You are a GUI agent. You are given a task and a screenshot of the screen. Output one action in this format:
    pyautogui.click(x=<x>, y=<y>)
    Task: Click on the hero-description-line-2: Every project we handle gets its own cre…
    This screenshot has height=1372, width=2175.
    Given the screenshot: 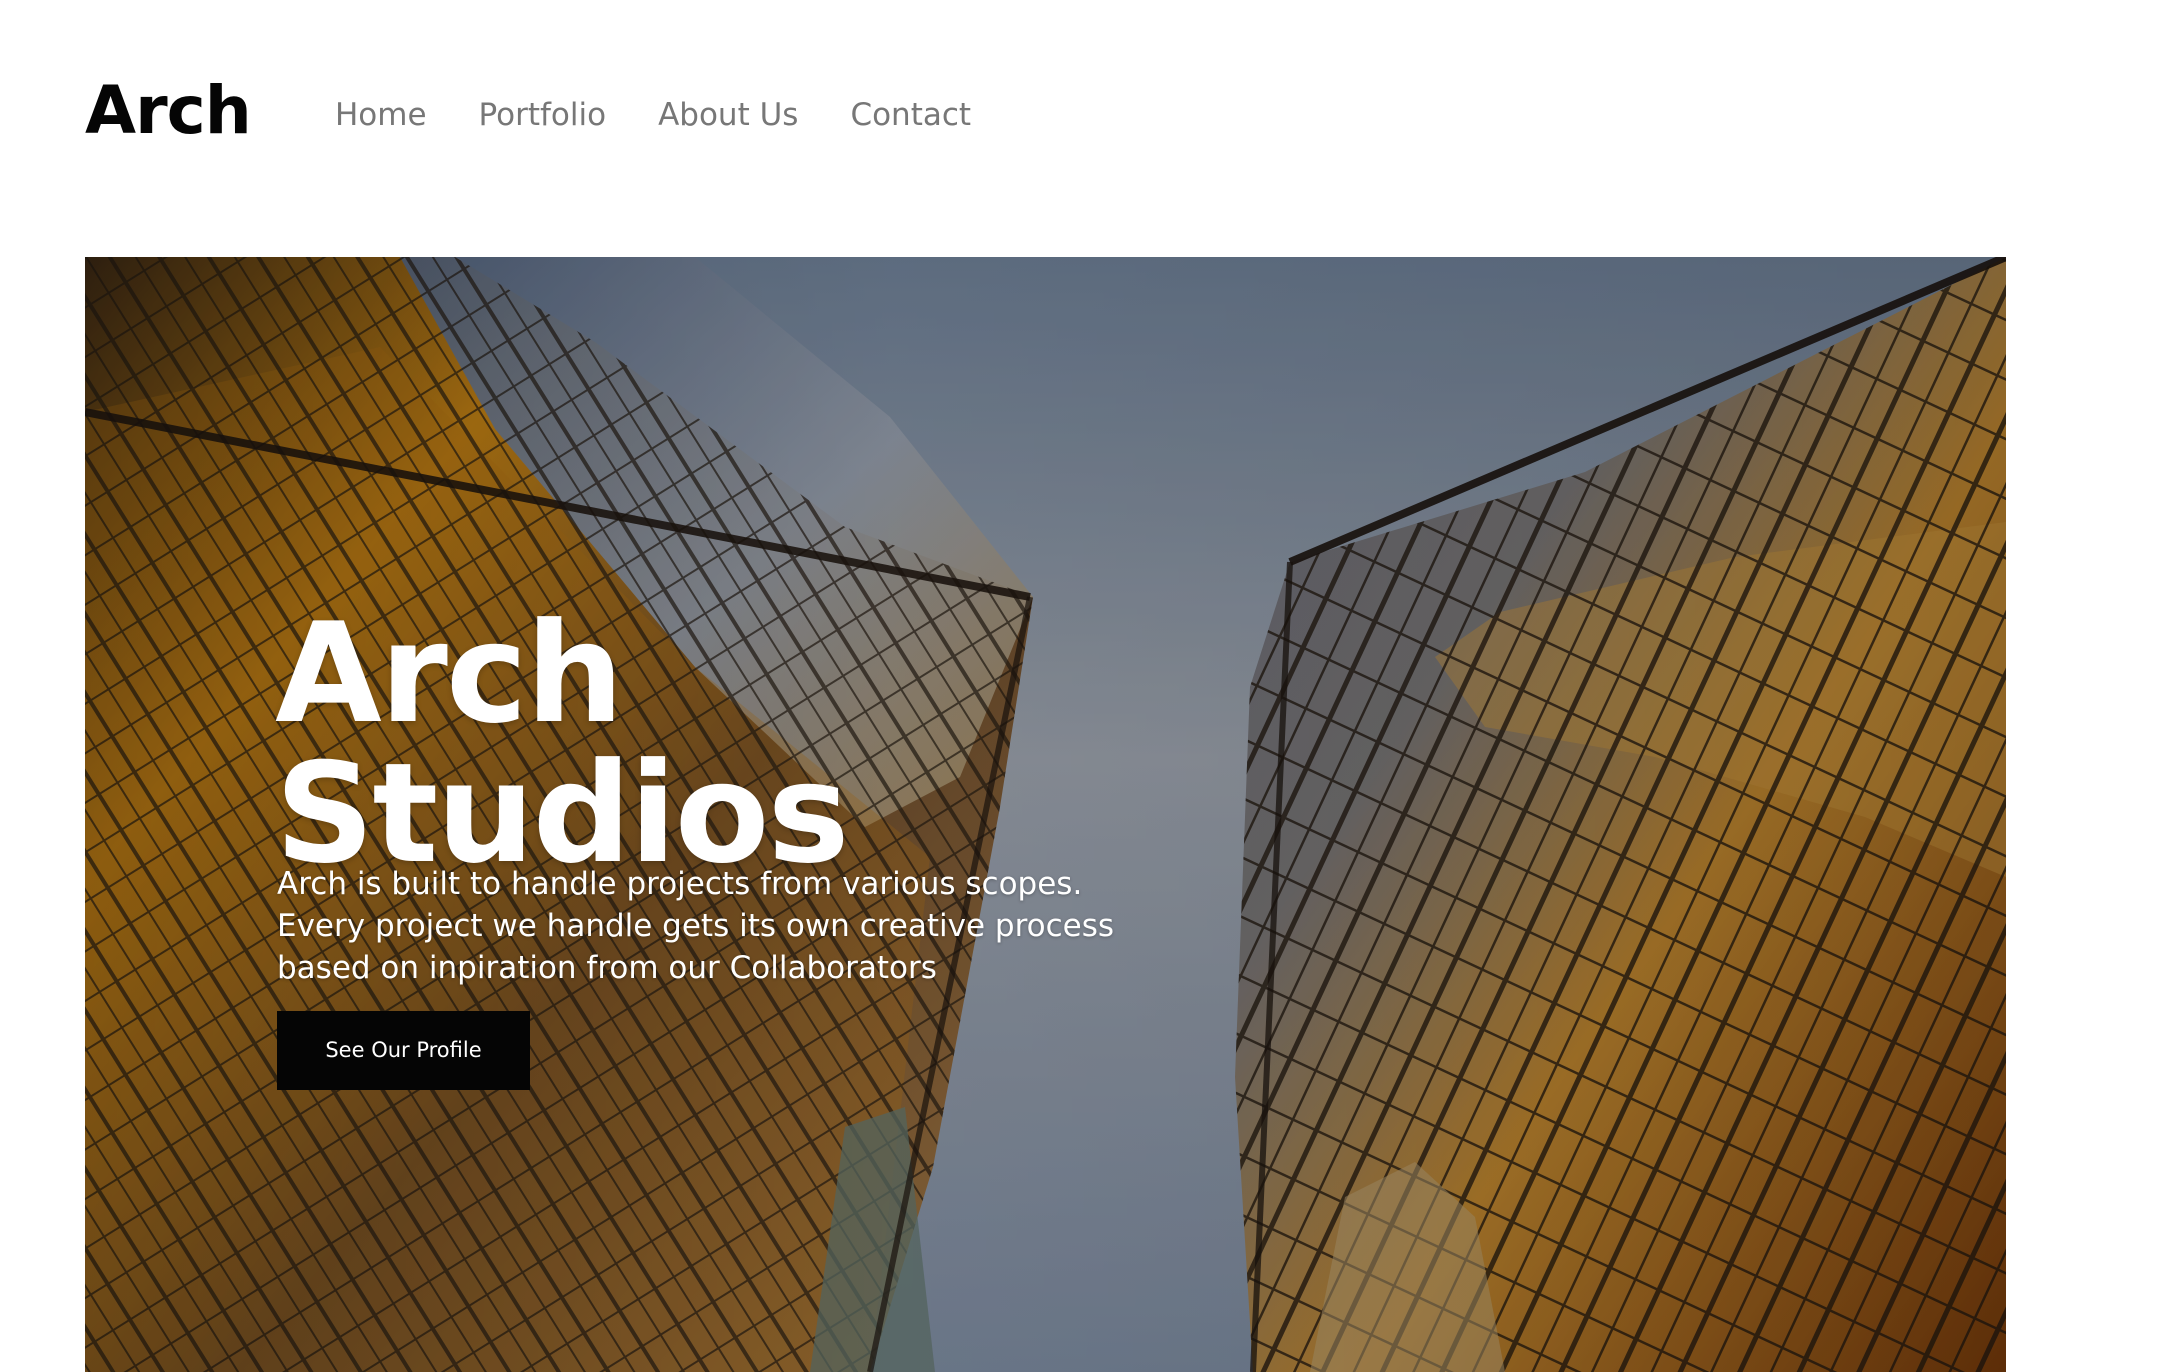 What is the action you would take?
    pyautogui.click(x=696, y=926)
    